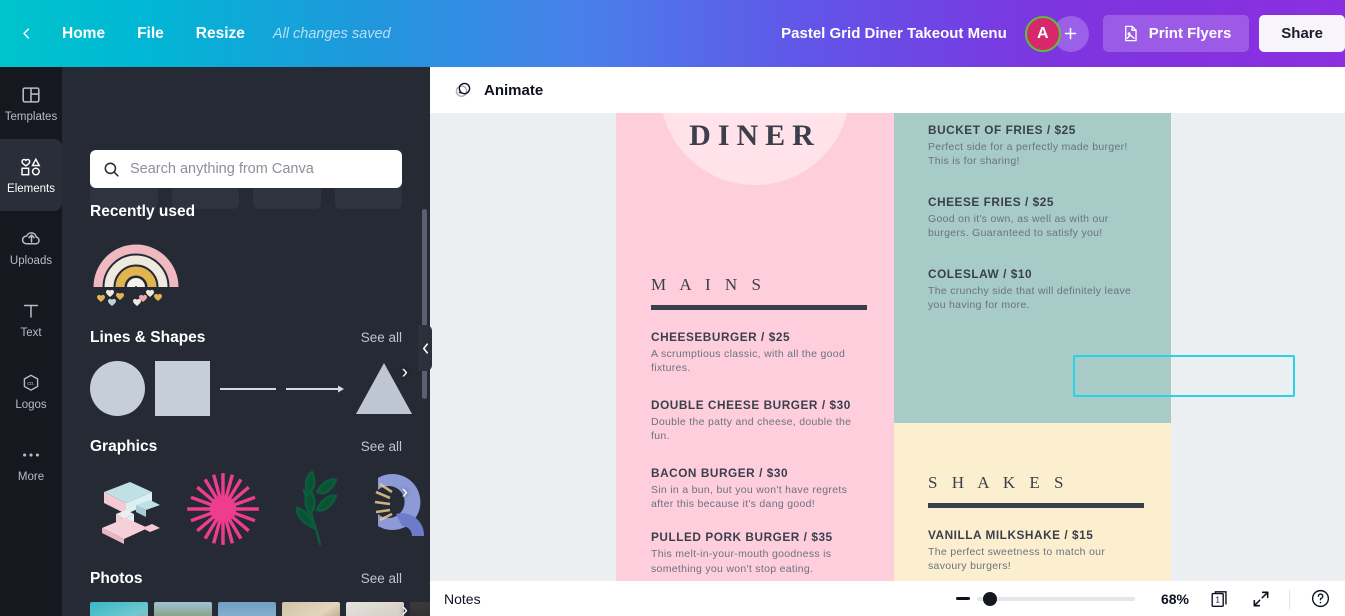 Image resolution: width=1345 pixels, height=616 pixels. I want to click on design-header-title: DINER, so click(755, 136).